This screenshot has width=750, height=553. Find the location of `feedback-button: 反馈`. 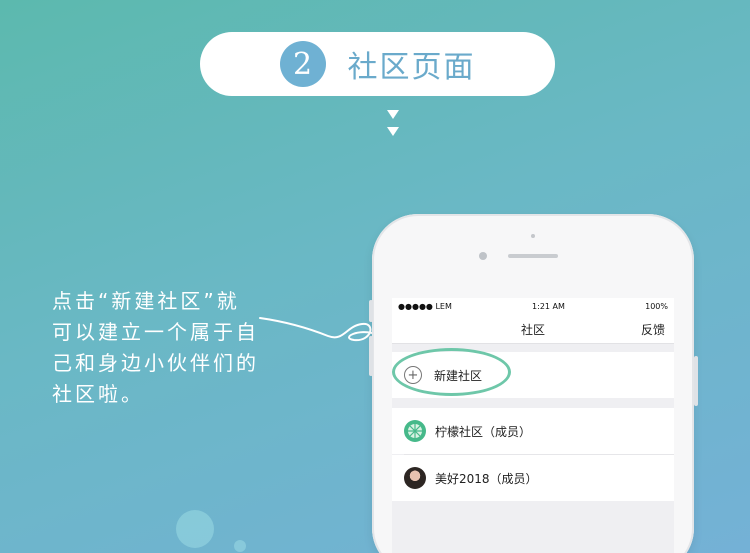

feedback-button: 反馈 is located at coordinates (653, 329).